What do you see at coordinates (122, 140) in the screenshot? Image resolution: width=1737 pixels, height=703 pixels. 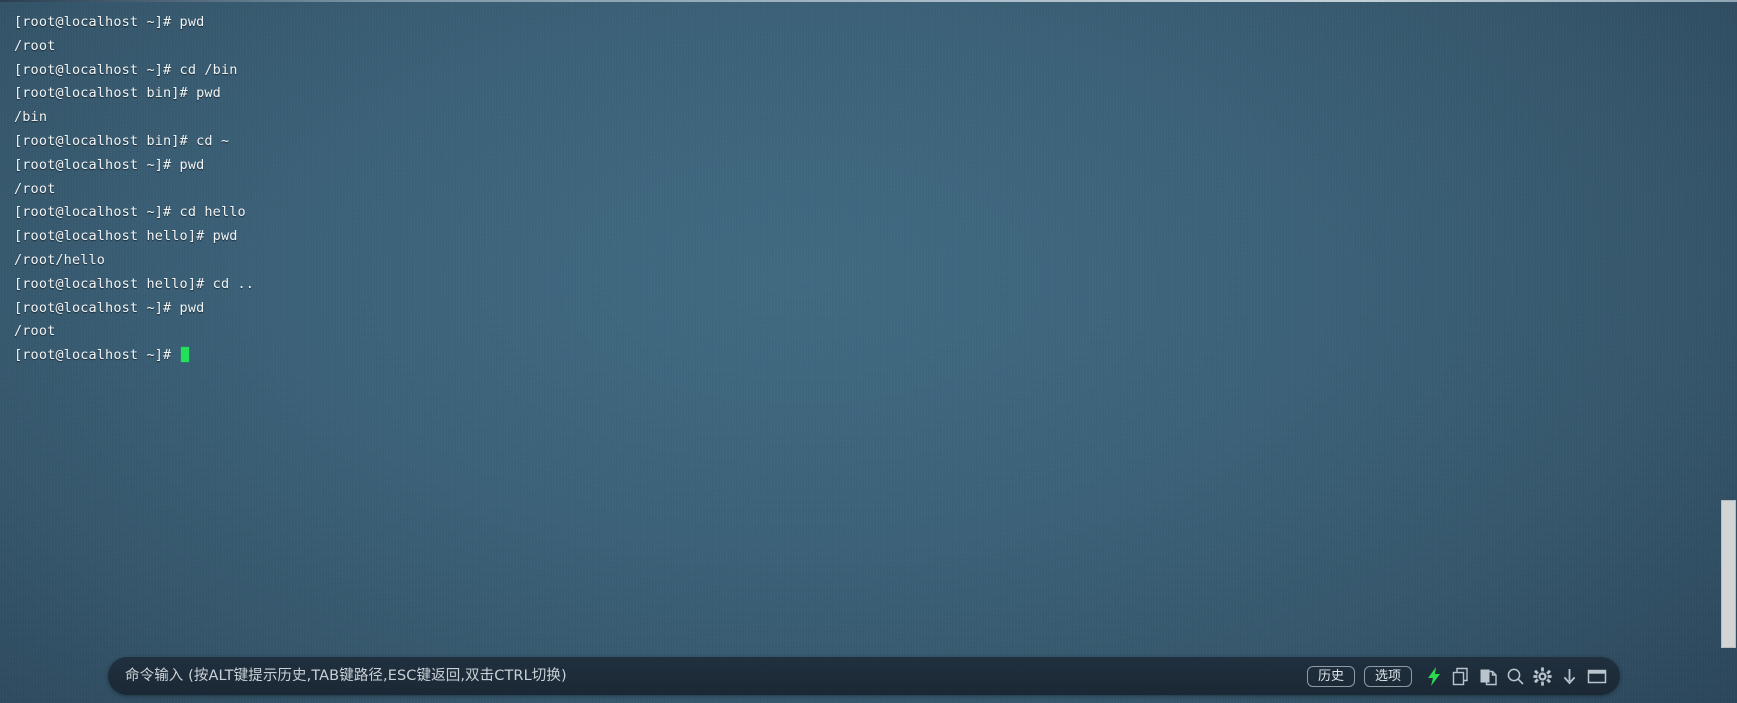 I see `terminal-line: [root@localhost bin]# cd ~` at bounding box center [122, 140].